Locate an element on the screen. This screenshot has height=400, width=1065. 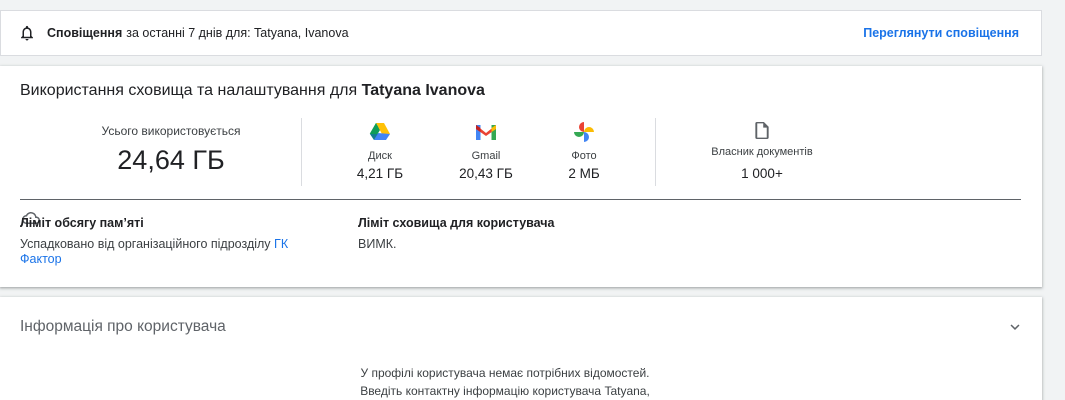
notification-text: за останні 7 днів для: Tatyana, Ivanova is located at coordinates (237, 33).